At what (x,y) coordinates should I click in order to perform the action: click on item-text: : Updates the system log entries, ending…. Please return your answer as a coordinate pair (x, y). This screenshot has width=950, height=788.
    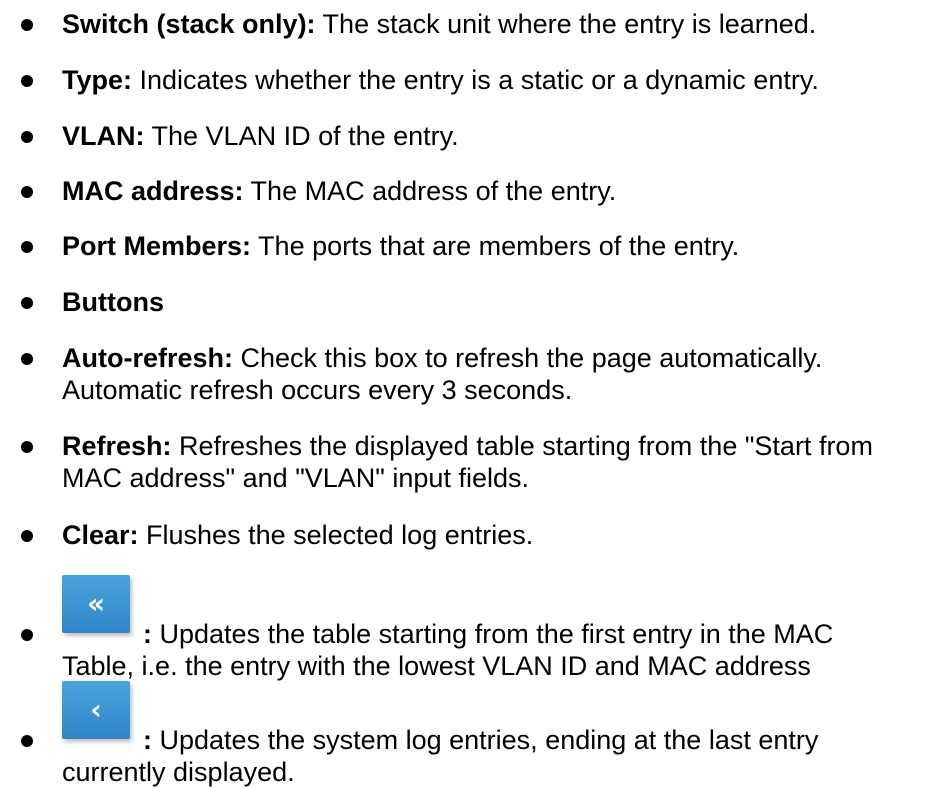
    Looking at the image, I should click on (480, 740).